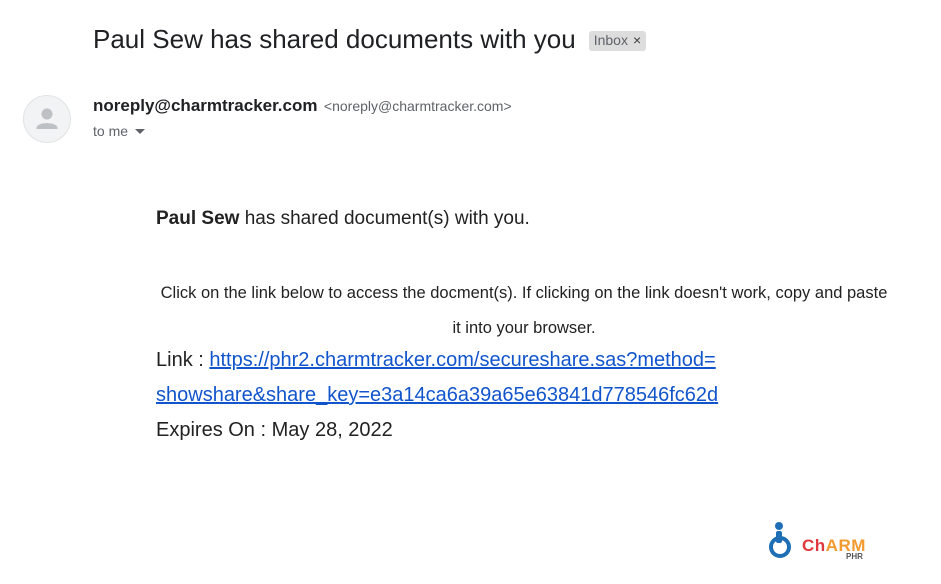 Image resolution: width=941 pixels, height=584 pixels. I want to click on close-icon: ×, so click(637, 40).